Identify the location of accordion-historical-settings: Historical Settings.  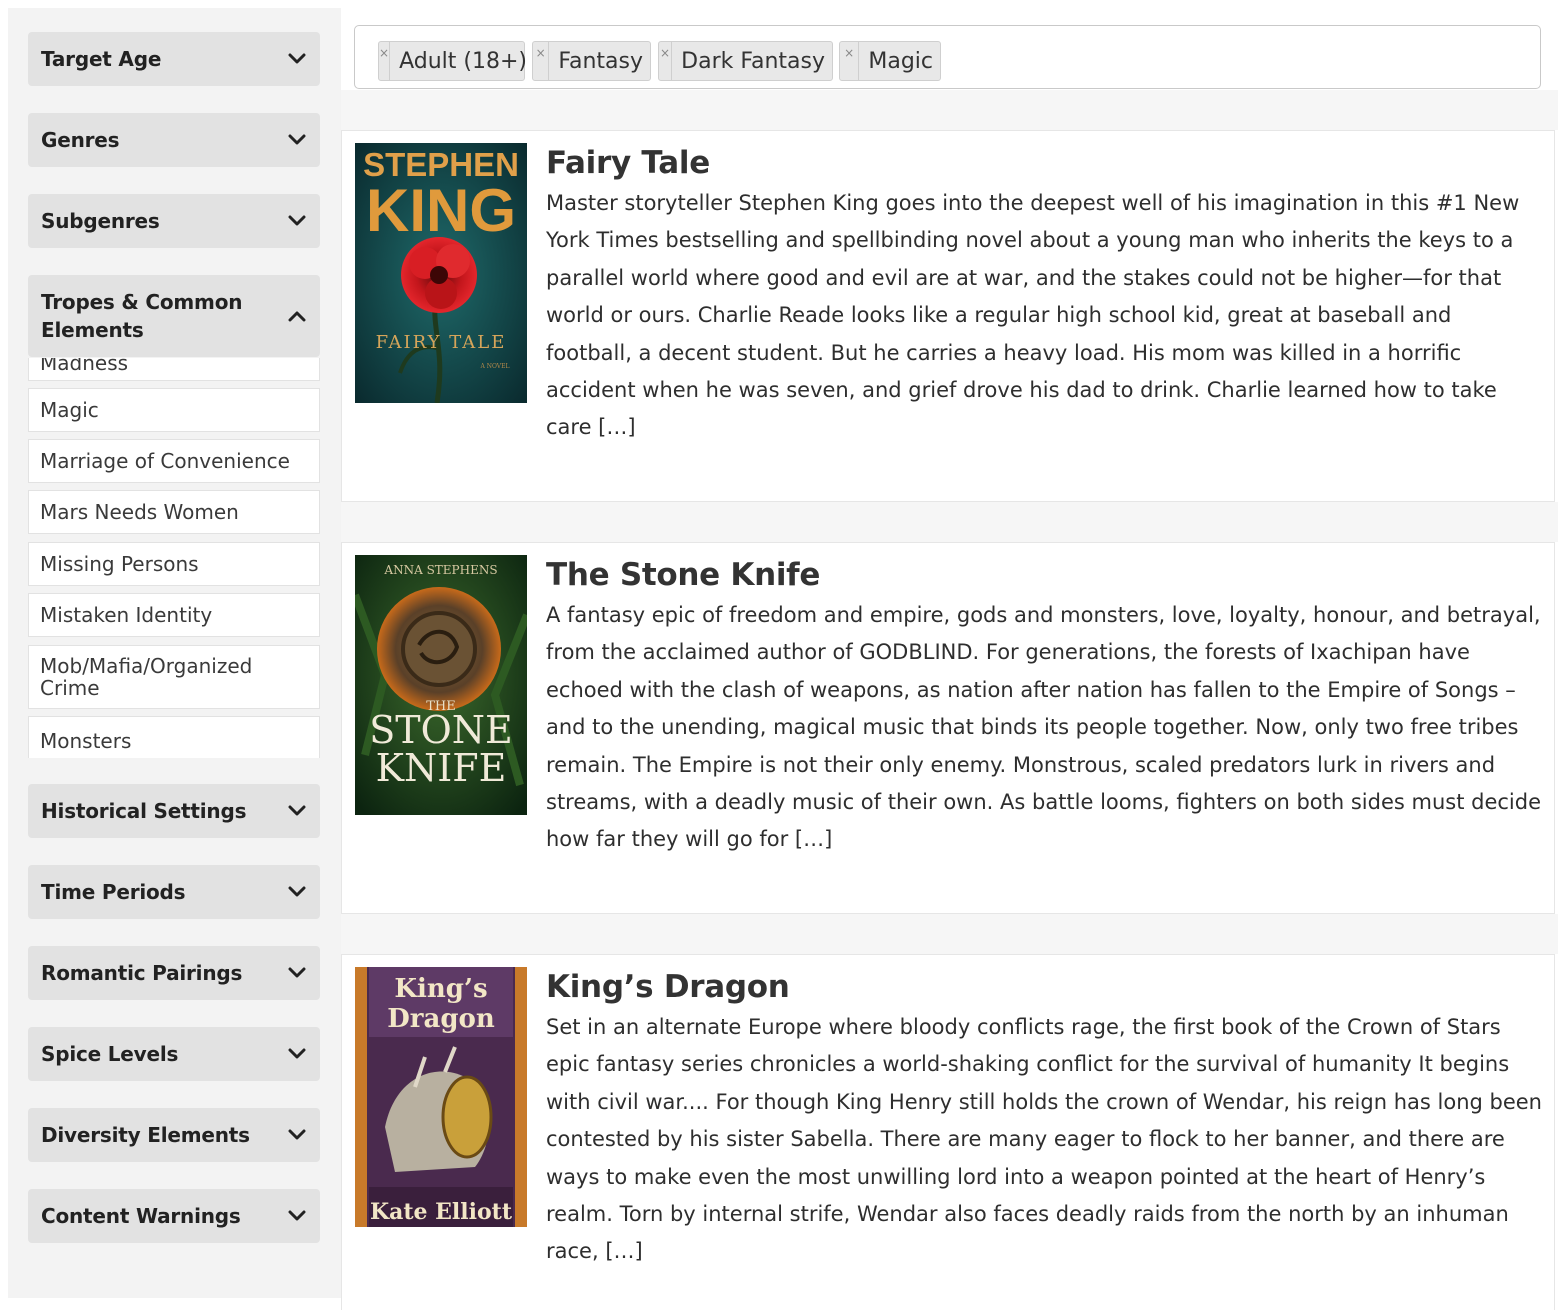
(174, 811).